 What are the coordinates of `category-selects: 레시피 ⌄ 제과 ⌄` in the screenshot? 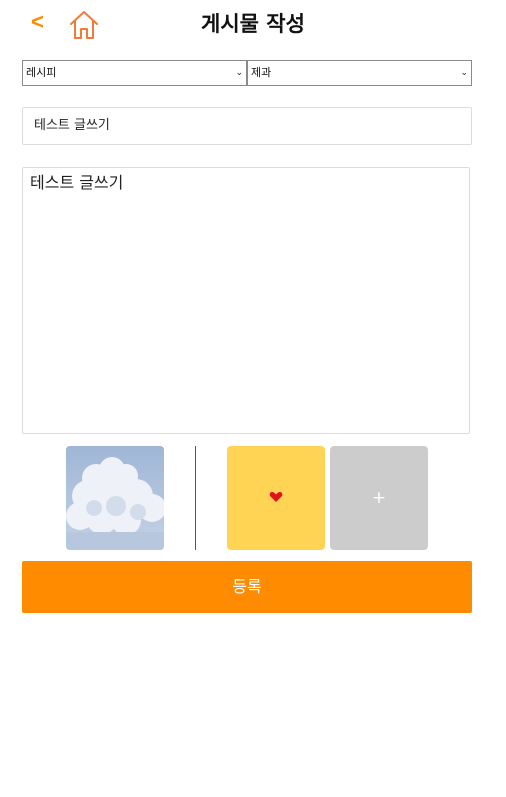 It's located at (247, 73).